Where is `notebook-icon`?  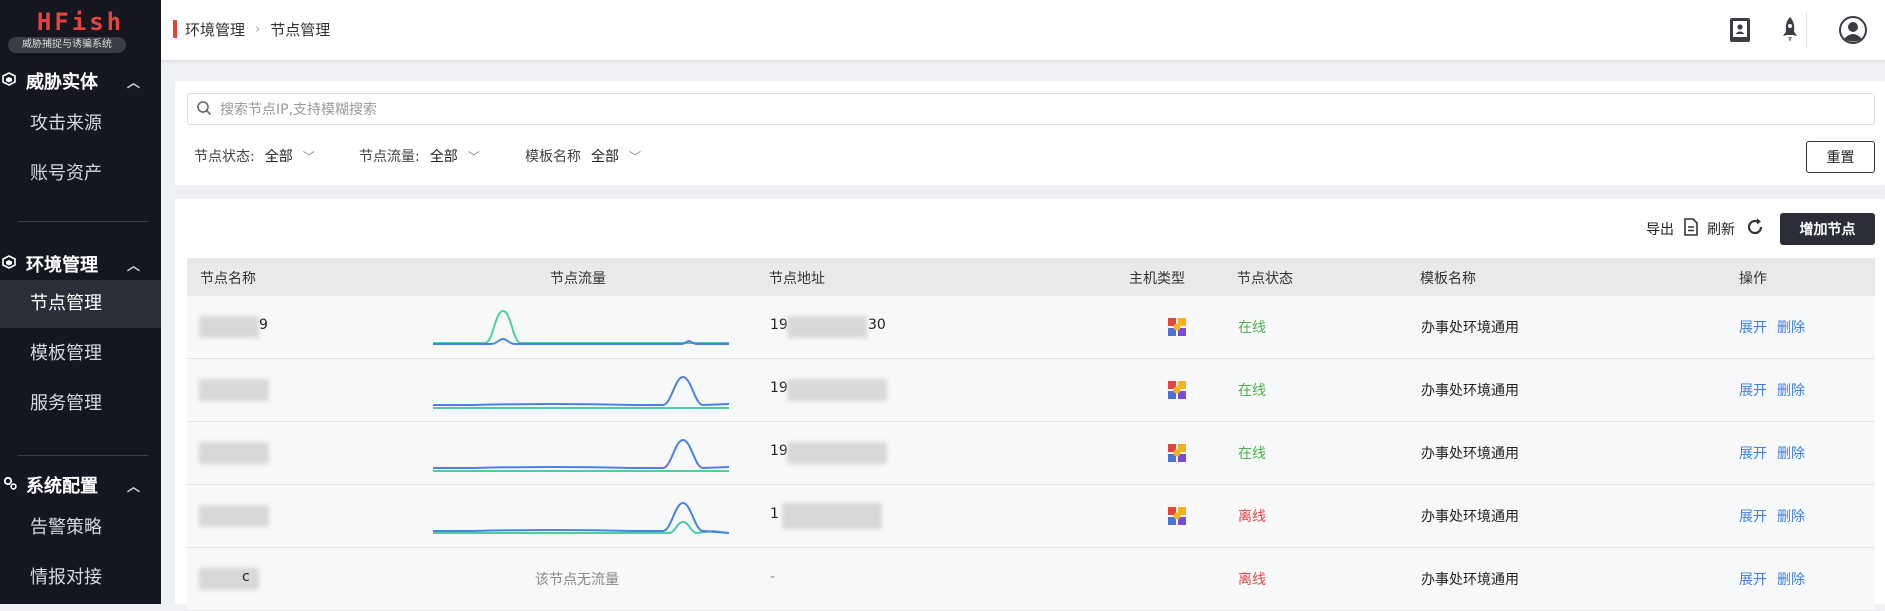 notebook-icon is located at coordinates (1740, 30).